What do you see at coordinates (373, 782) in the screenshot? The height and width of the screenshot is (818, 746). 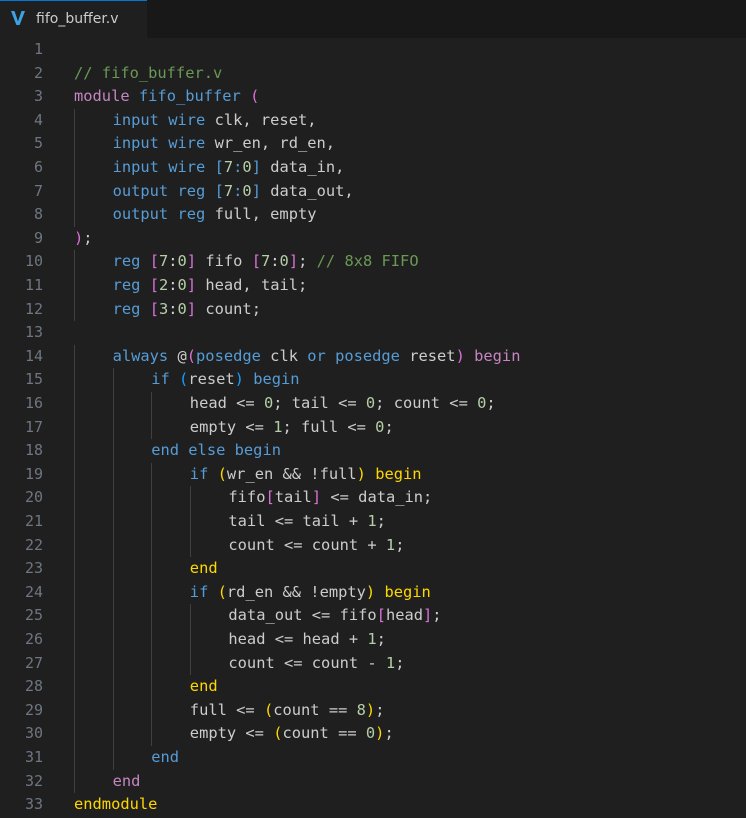 I see `code-line: 32 end` at bounding box center [373, 782].